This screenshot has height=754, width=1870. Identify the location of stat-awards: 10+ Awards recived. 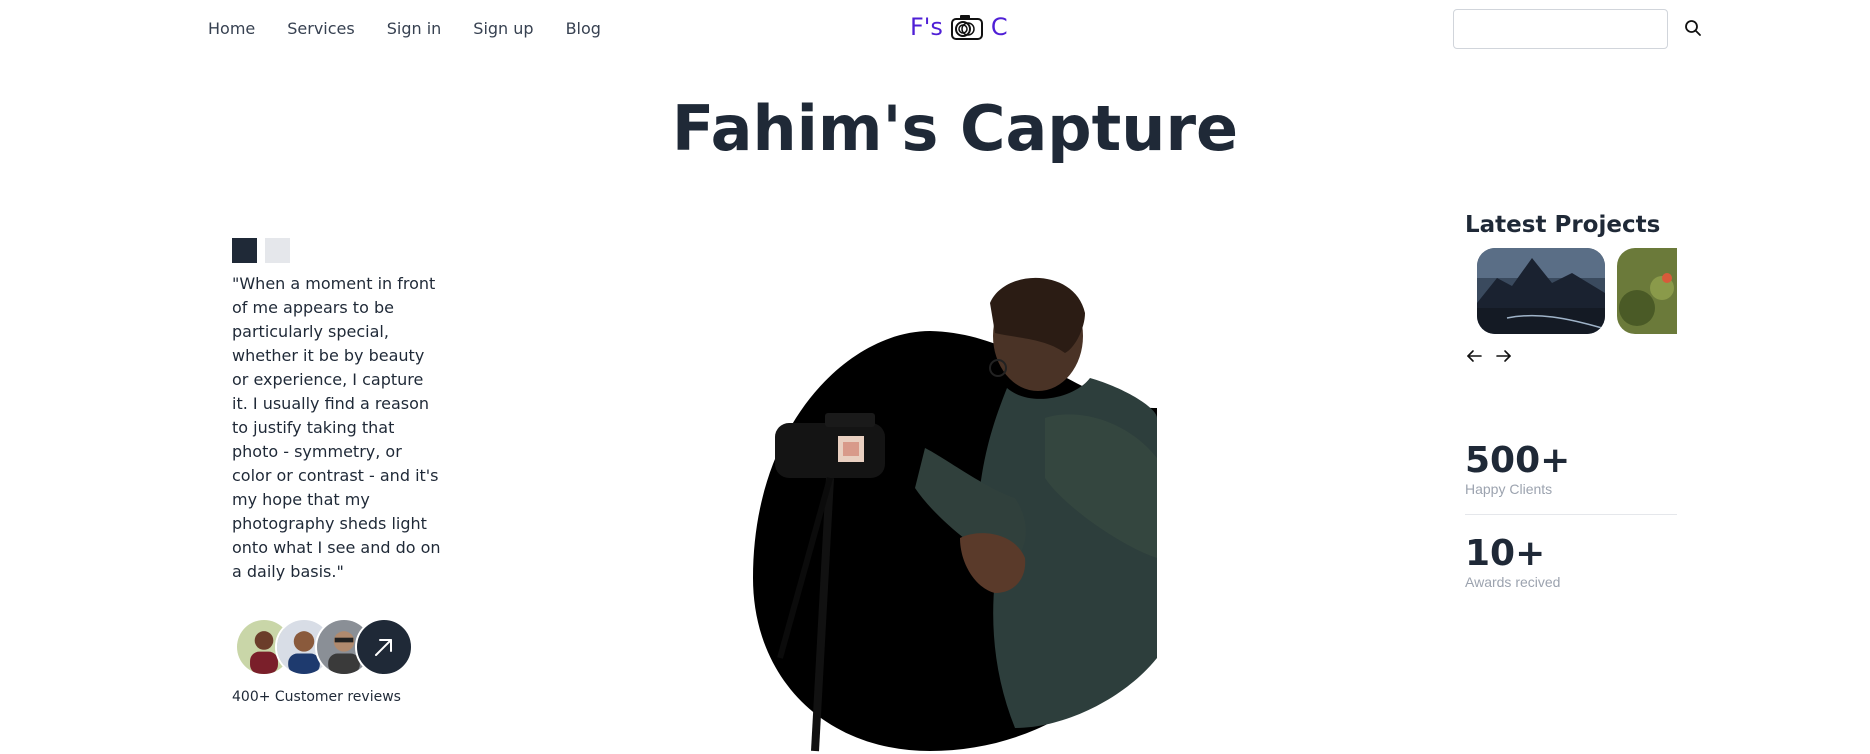
(1513, 562).